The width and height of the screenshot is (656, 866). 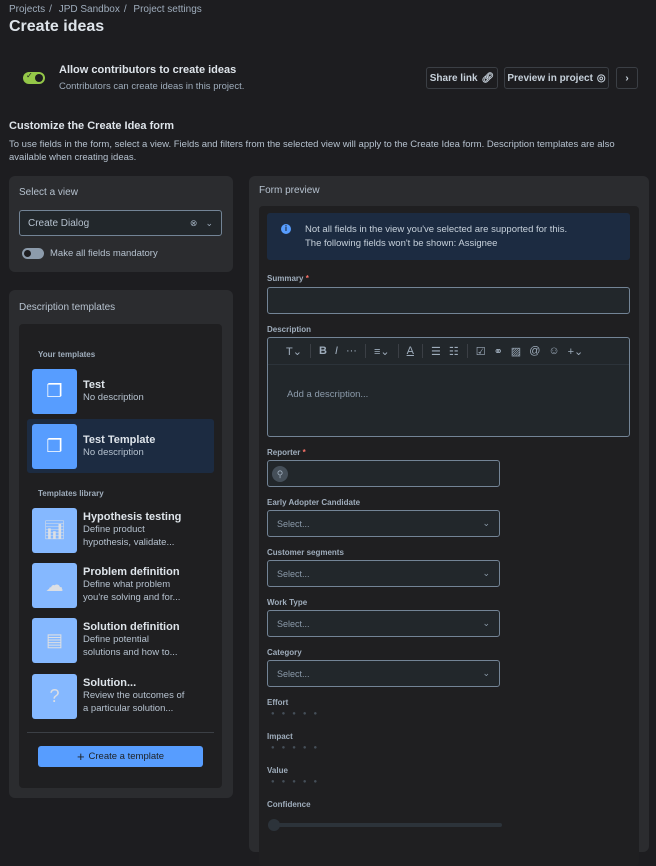 What do you see at coordinates (454, 351) in the screenshot?
I see `numbered-list-icon: ☷` at bounding box center [454, 351].